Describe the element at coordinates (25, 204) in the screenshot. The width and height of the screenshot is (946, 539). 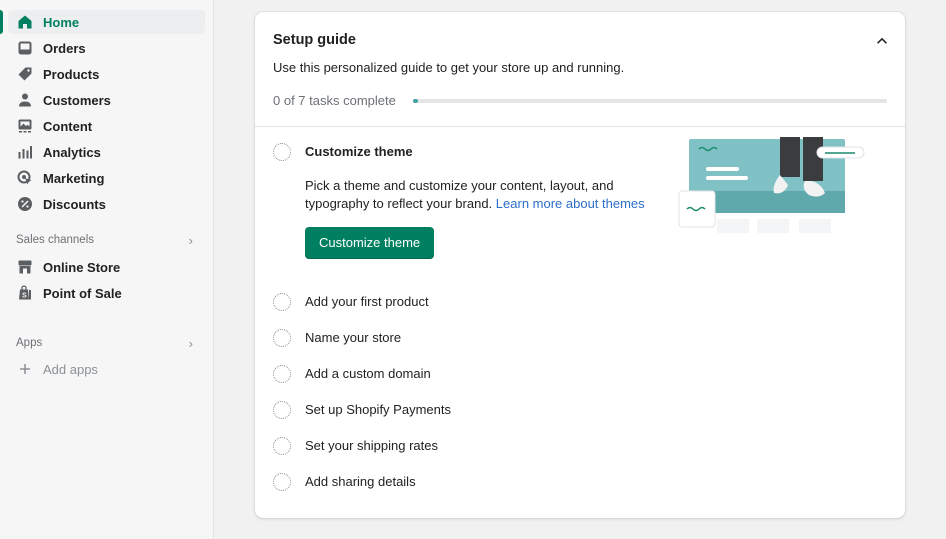
I see `percent-badge-icon` at that location.